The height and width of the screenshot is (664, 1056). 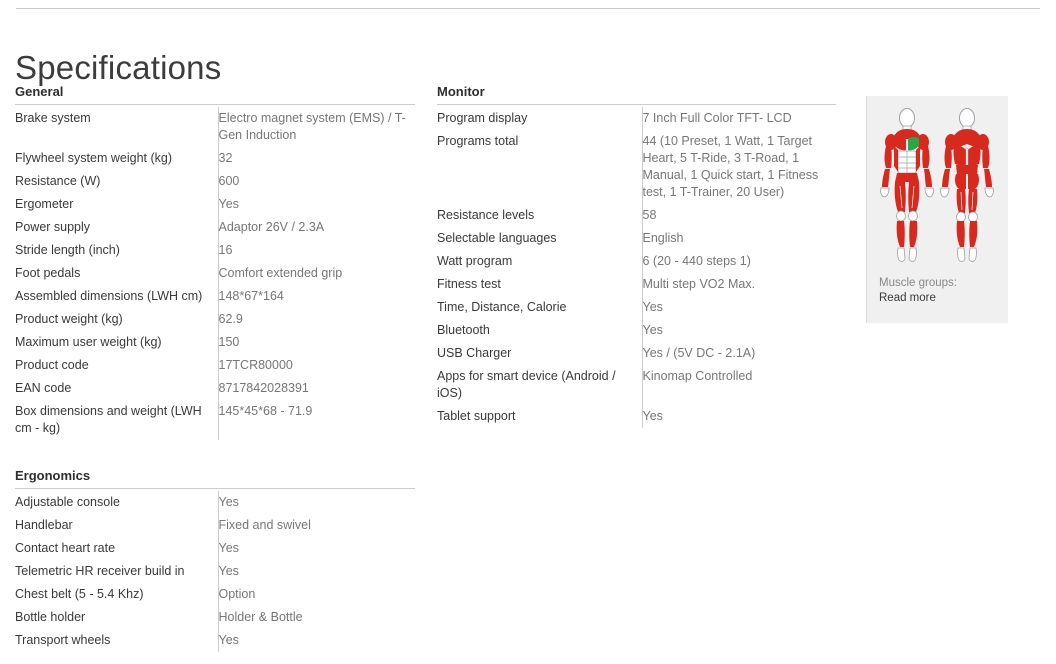 What do you see at coordinates (79, 594) in the screenshot?
I see `spec-label: Chest belt (5 - 5.4 Khz)` at bounding box center [79, 594].